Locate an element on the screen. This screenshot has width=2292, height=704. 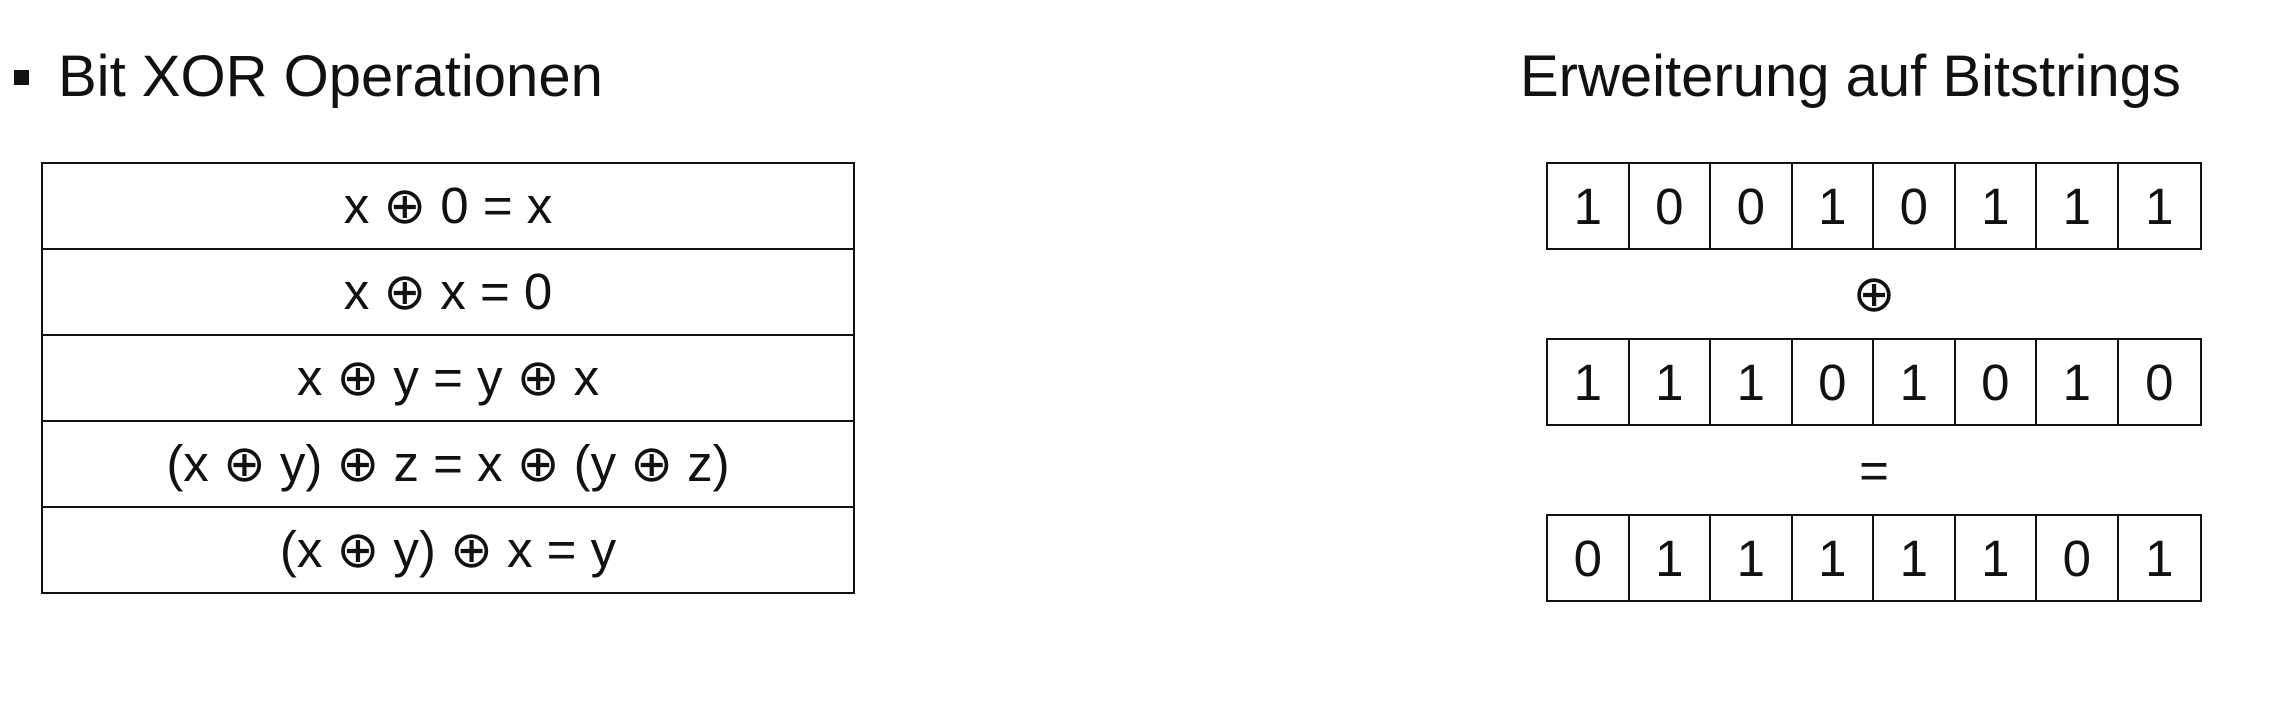
xor-rule-associative: (x ⊕ y) ⊕ z = x ⊕ (y ⊕ z) is located at coordinates (448, 464).